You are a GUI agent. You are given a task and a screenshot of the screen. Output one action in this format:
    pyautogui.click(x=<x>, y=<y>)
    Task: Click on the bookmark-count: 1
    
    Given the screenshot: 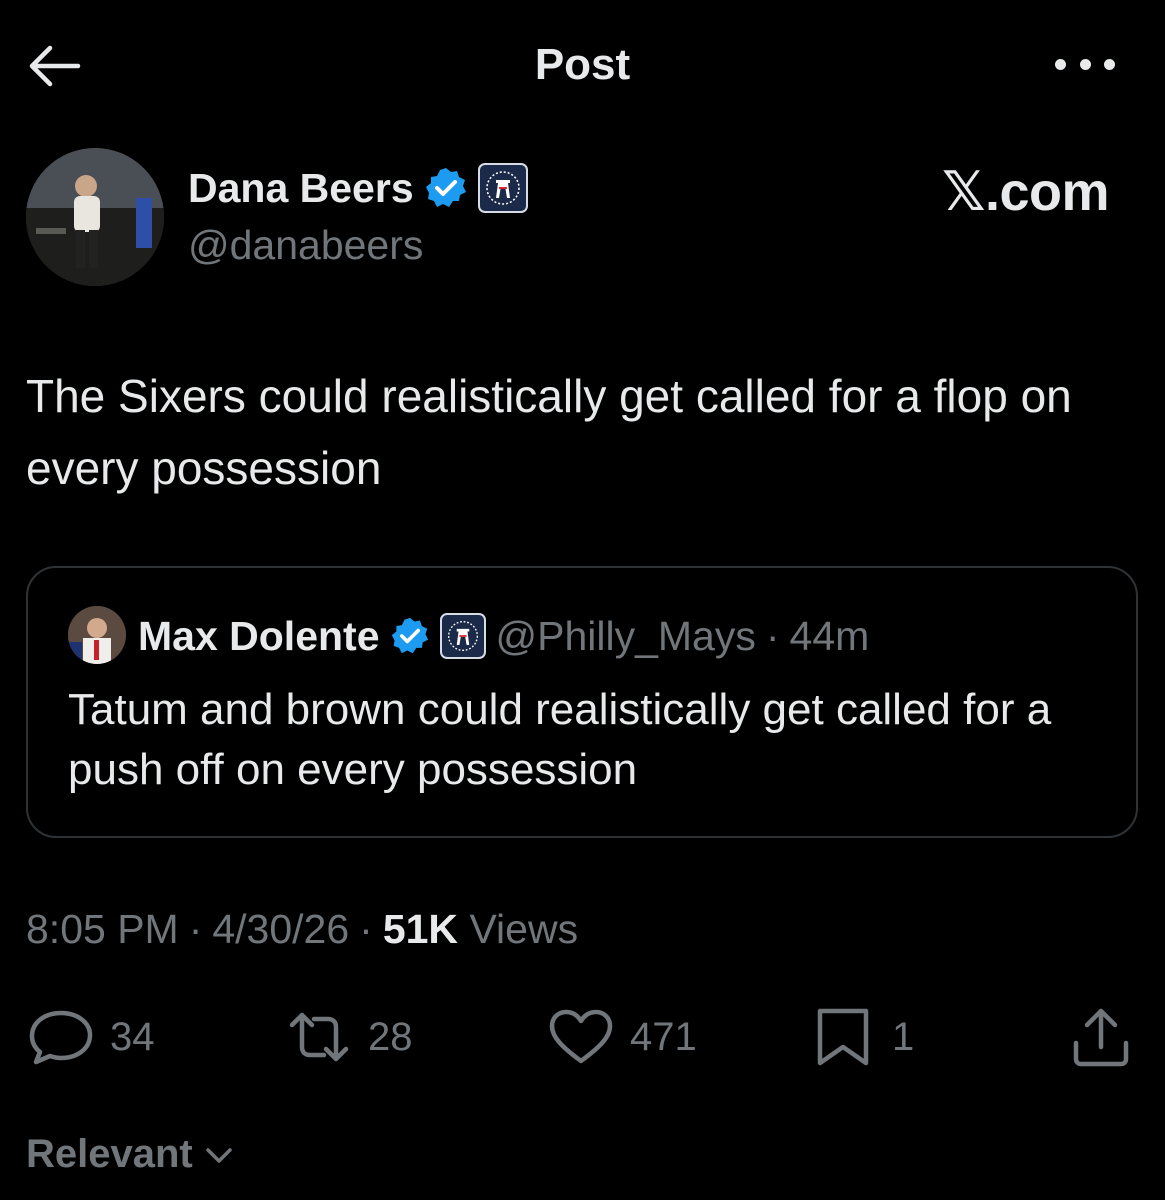 What is the action you would take?
    pyautogui.click(x=903, y=1036)
    